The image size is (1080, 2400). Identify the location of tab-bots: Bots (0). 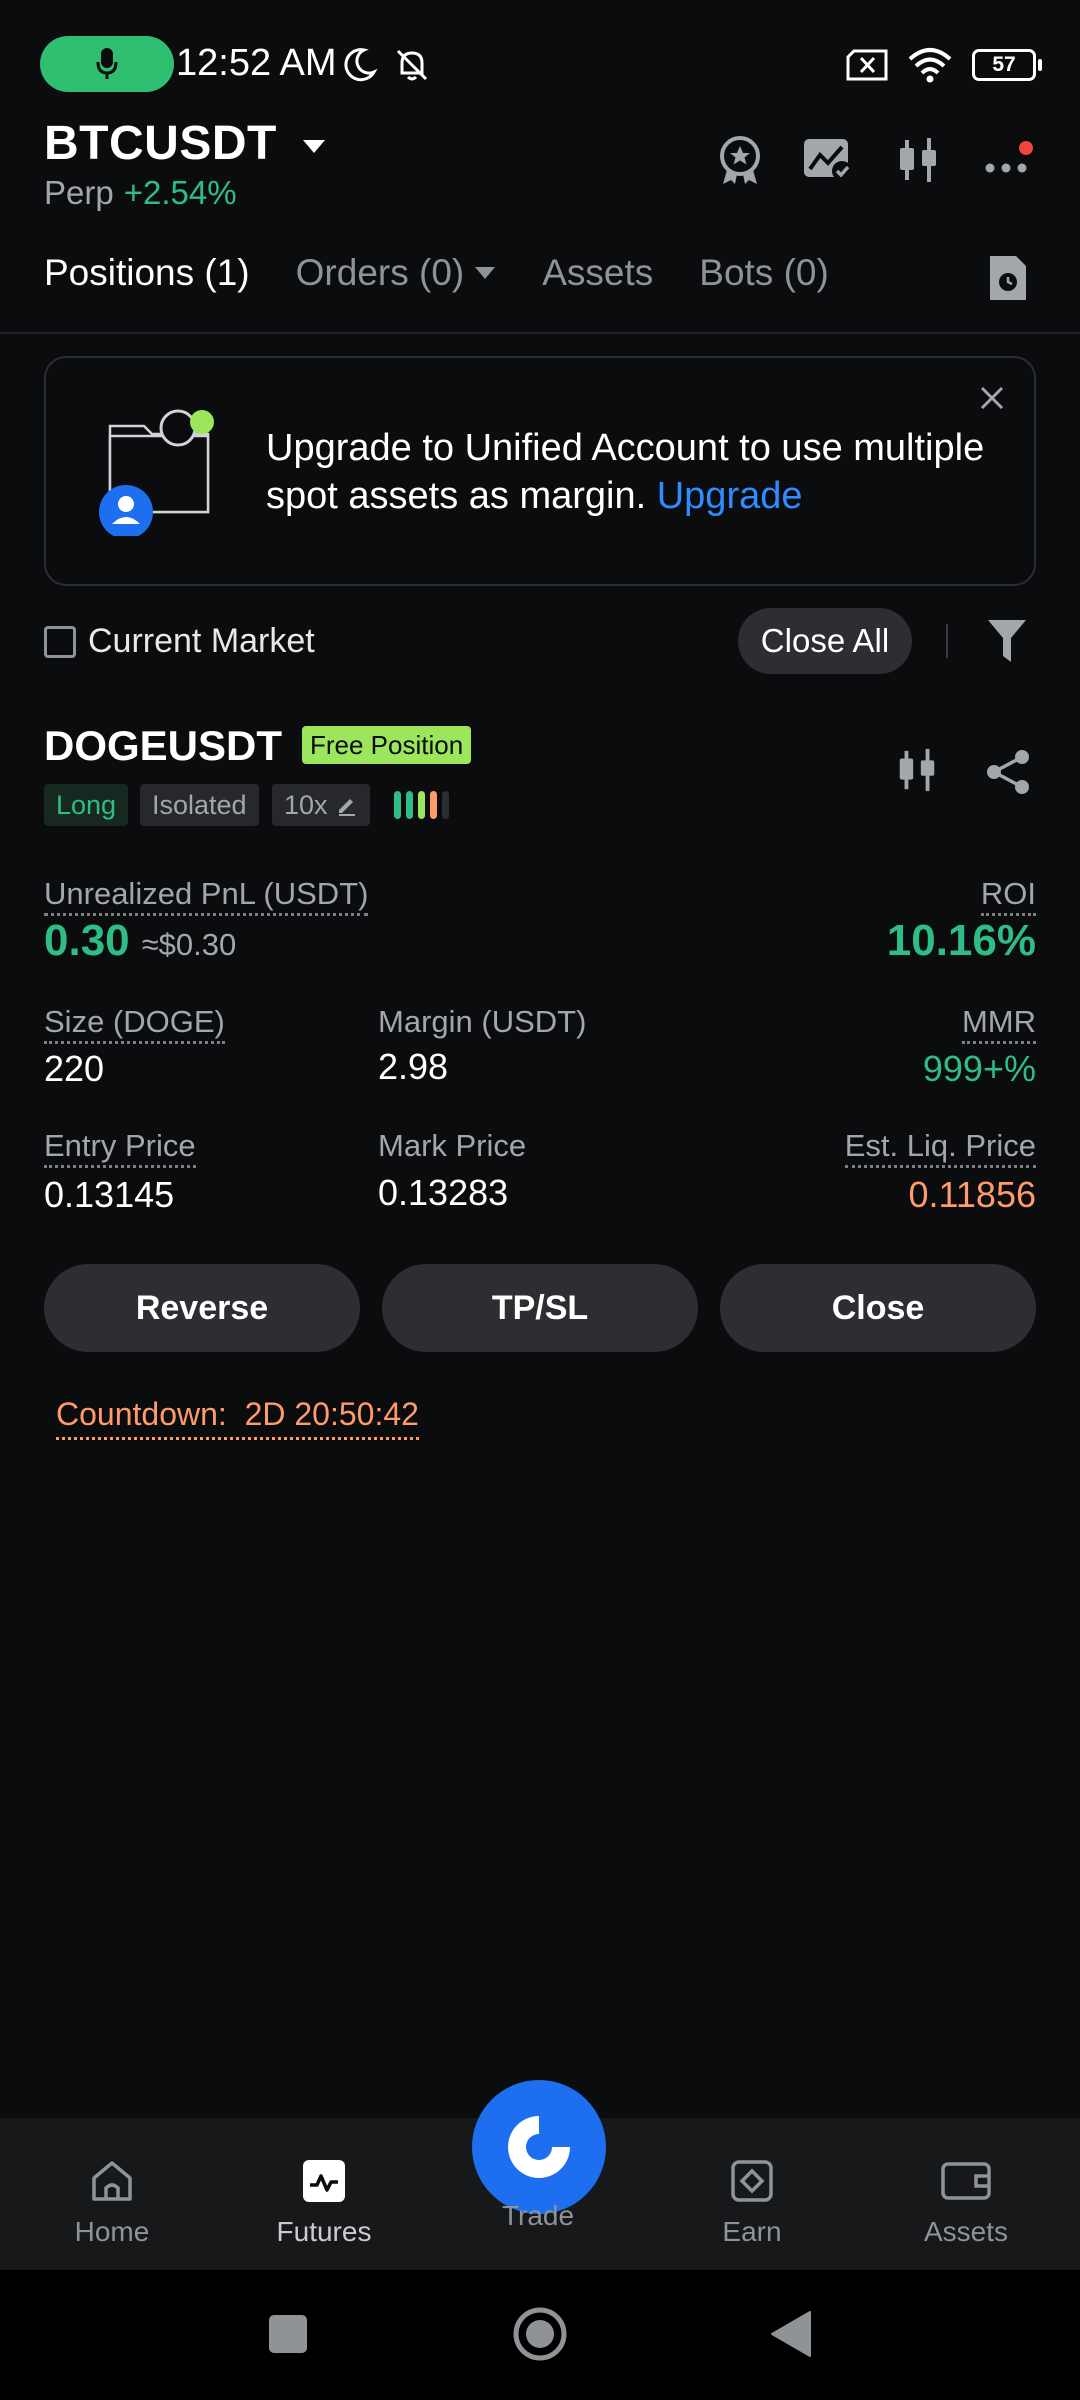
(764, 273).